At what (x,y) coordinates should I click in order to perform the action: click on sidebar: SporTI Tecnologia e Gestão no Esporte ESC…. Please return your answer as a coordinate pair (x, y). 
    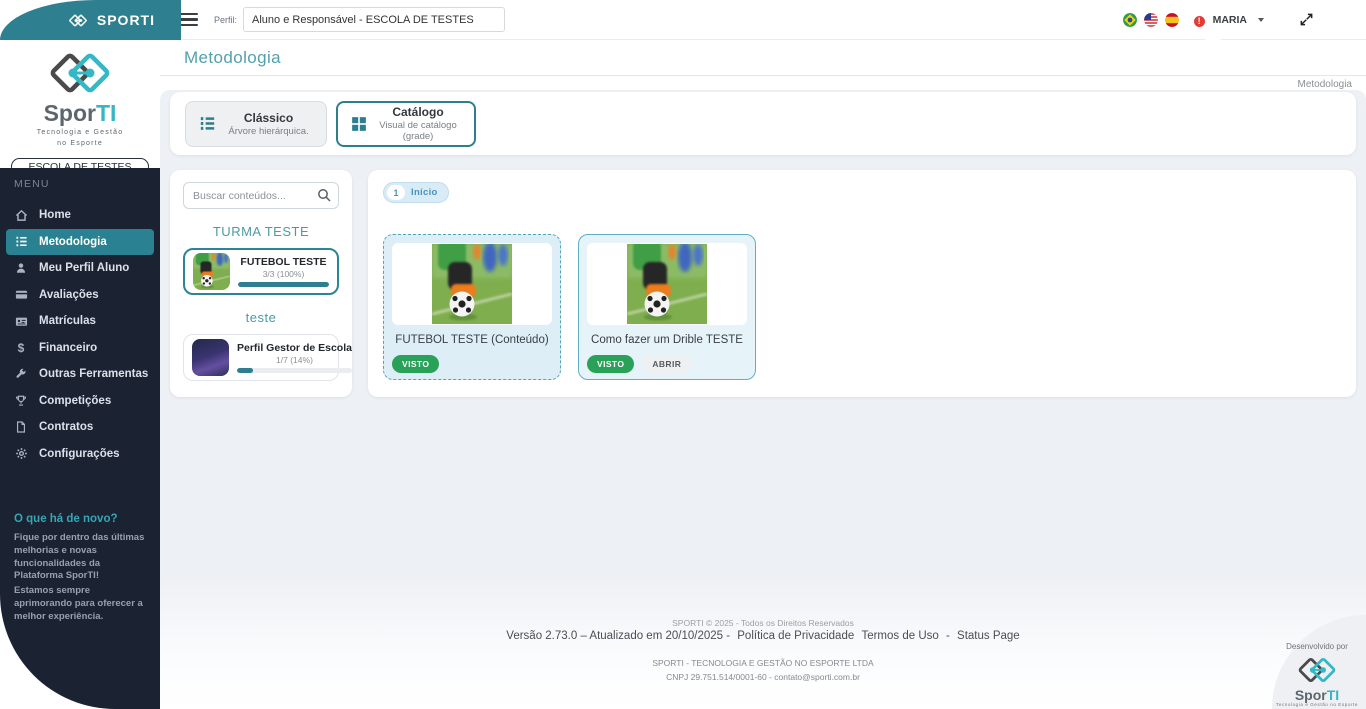
    Looking at the image, I should click on (80, 354).